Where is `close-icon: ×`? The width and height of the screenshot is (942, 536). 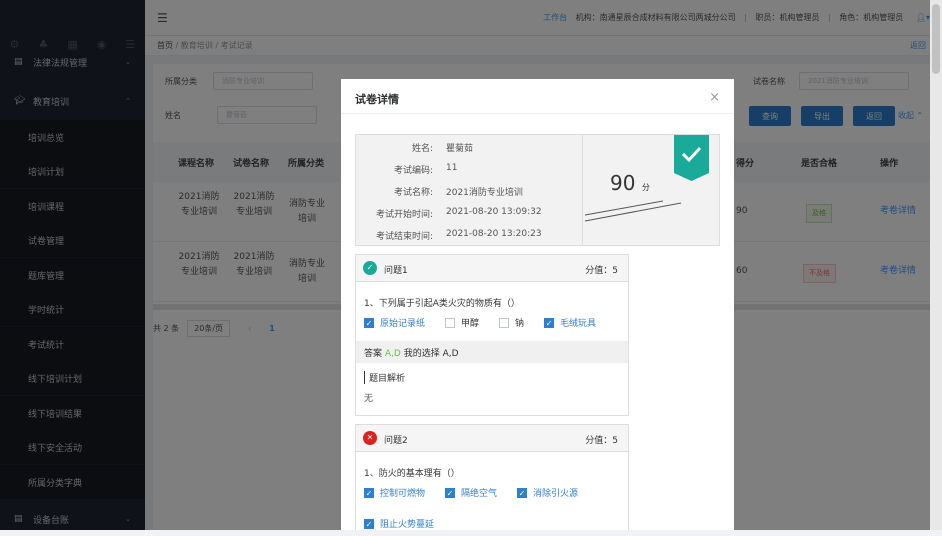 close-icon: × is located at coordinates (714, 97).